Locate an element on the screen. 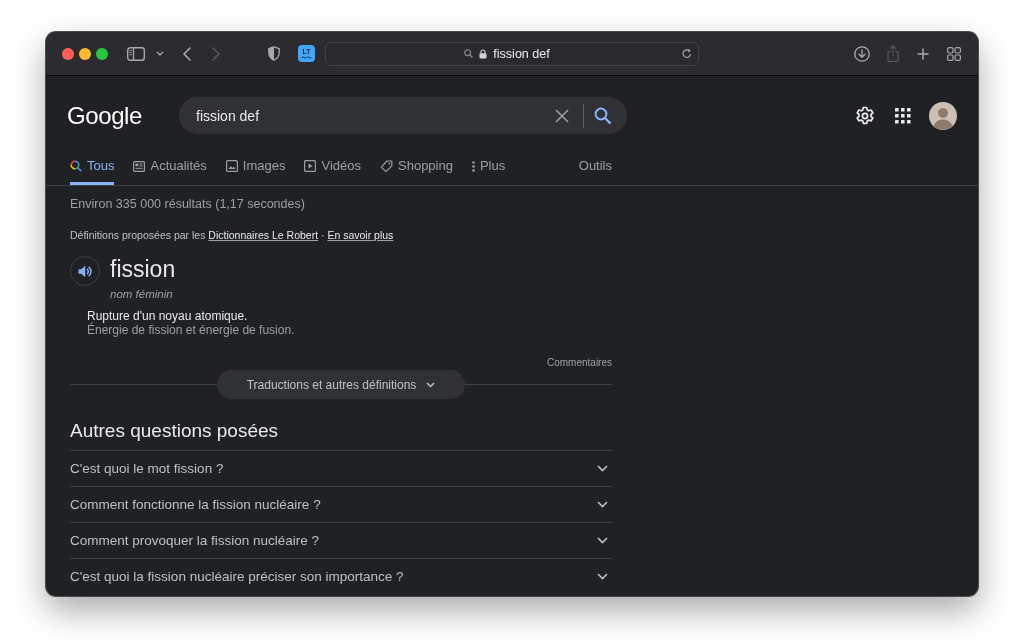  shield-icon is located at coordinates (274, 53).